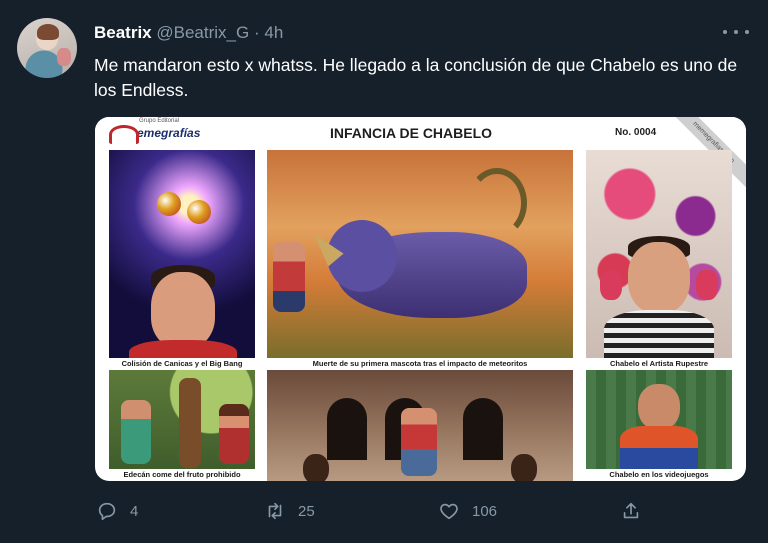 The height and width of the screenshot is (543, 768). Describe the element at coordinates (64, 57) in the screenshot. I see `avatar-toy` at that location.